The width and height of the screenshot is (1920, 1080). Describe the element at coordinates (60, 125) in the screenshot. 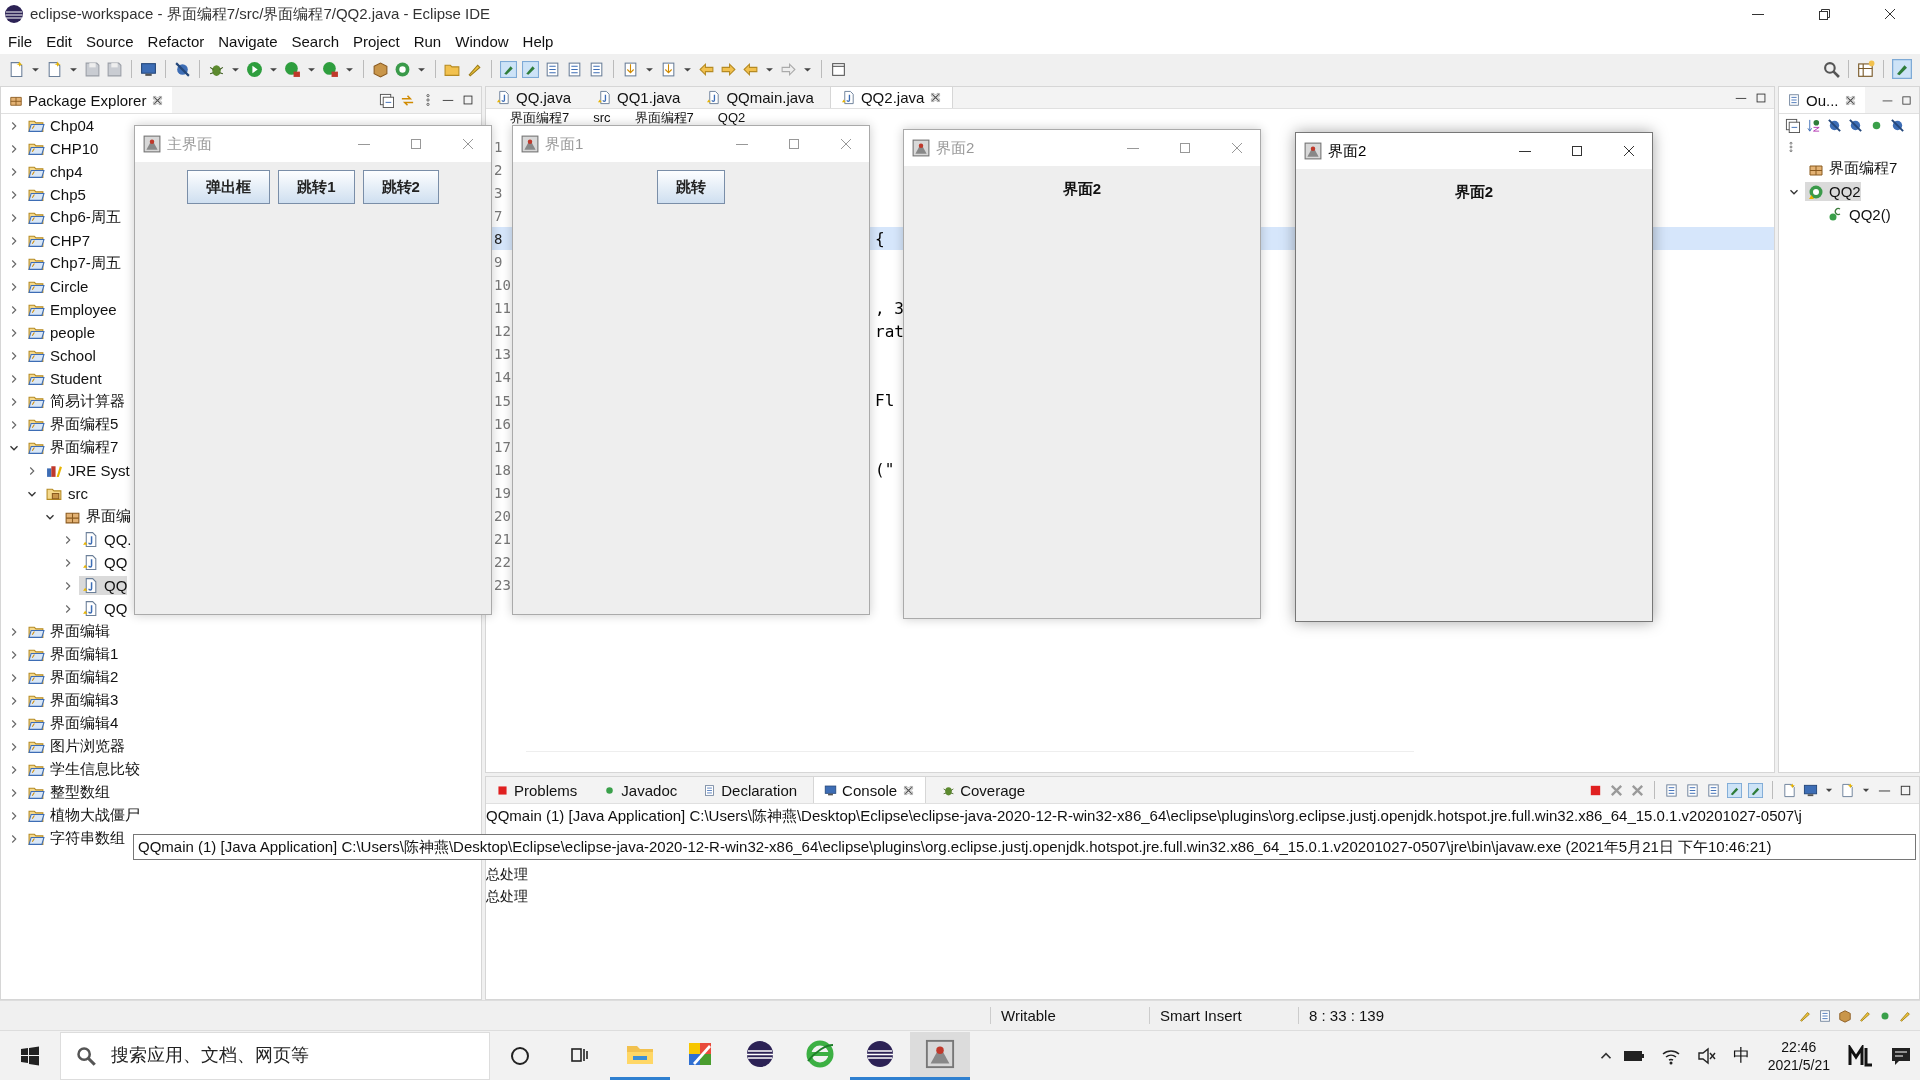

I see `tree-item: Chp04` at that location.